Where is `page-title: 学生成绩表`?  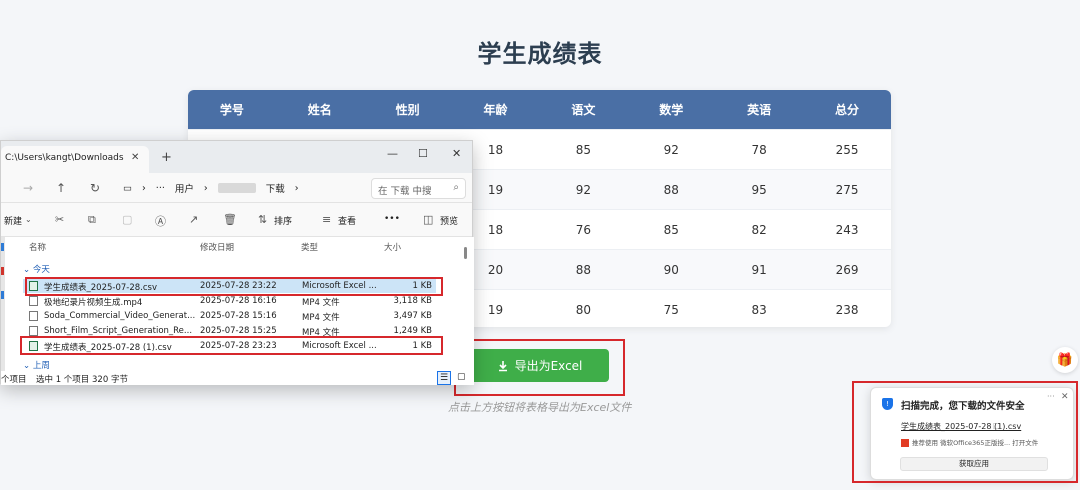 page-title: 学生成绩表 is located at coordinates (540, 54).